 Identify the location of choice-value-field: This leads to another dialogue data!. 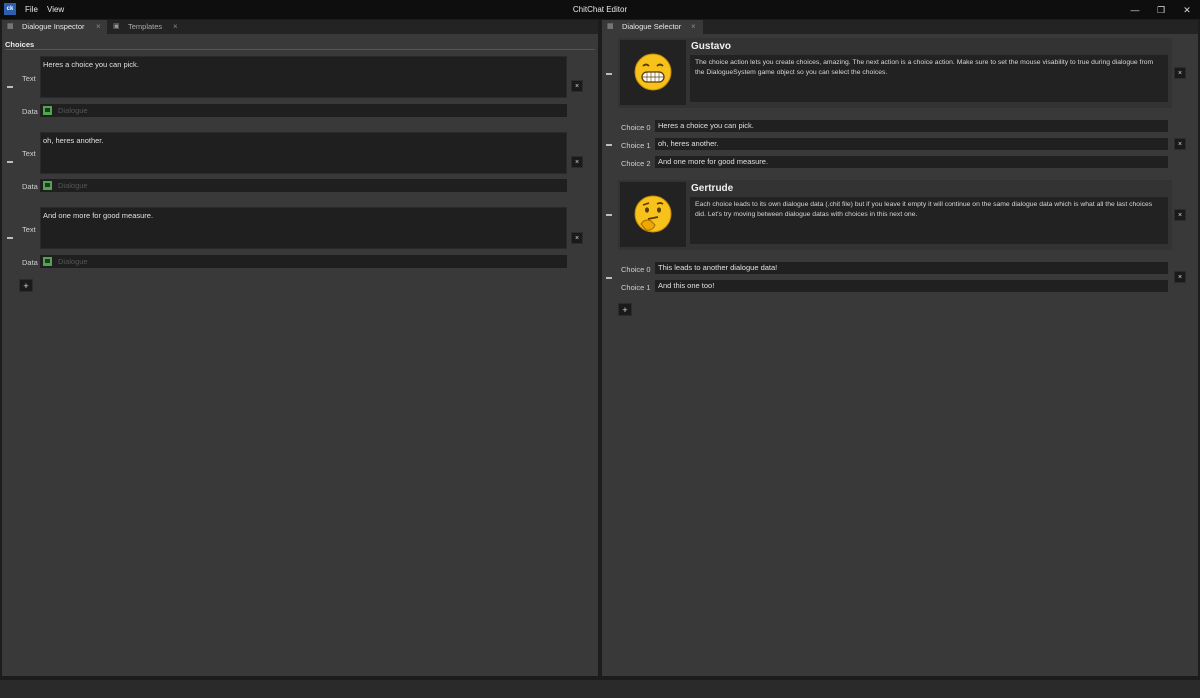
(911, 268).